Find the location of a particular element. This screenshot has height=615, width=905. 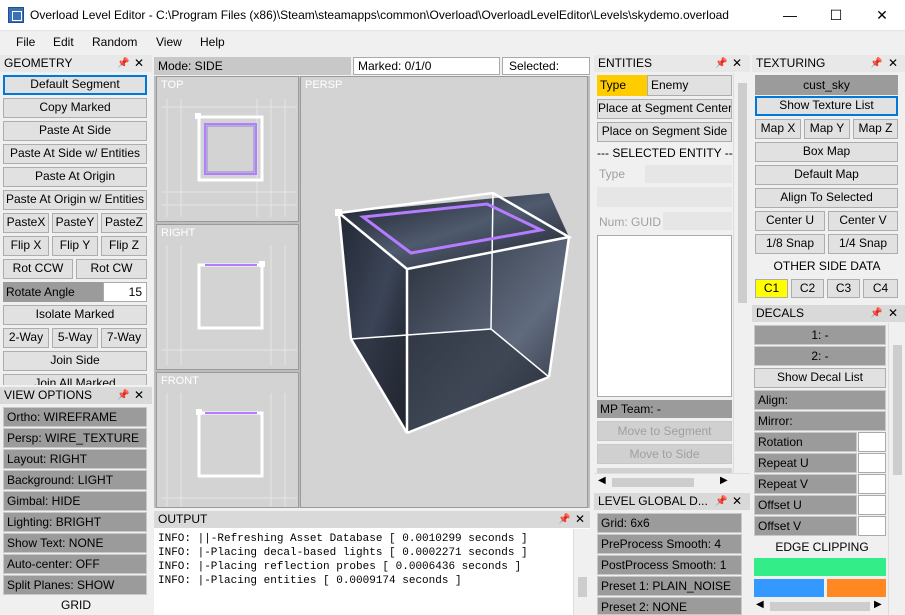

grid-size-button: Grid: 6x6 is located at coordinates (669, 523).